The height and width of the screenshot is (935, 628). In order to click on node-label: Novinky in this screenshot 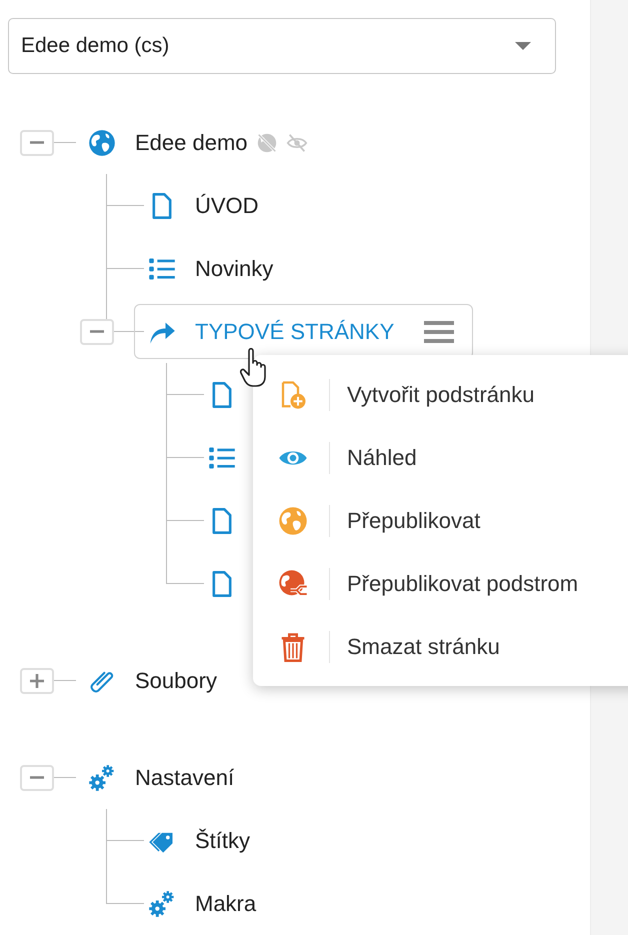, I will do `click(234, 269)`.